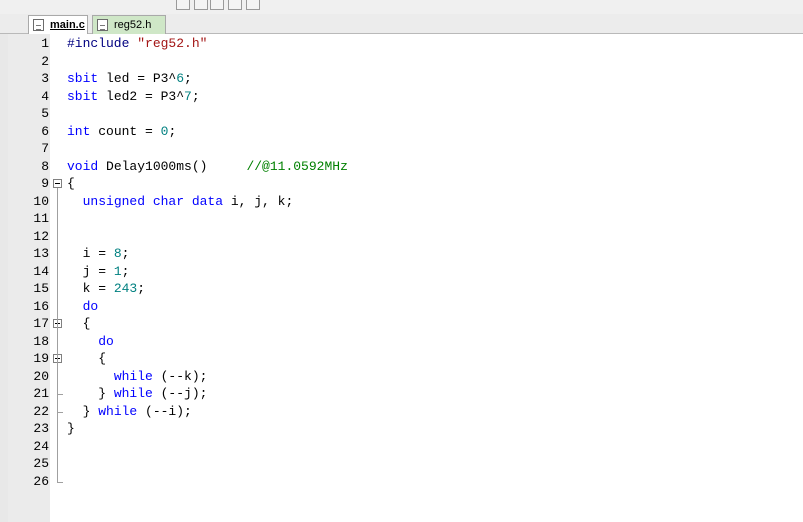 This screenshot has height=522, width=803. What do you see at coordinates (401, 446) in the screenshot?
I see `code-line: 24` at bounding box center [401, 446].